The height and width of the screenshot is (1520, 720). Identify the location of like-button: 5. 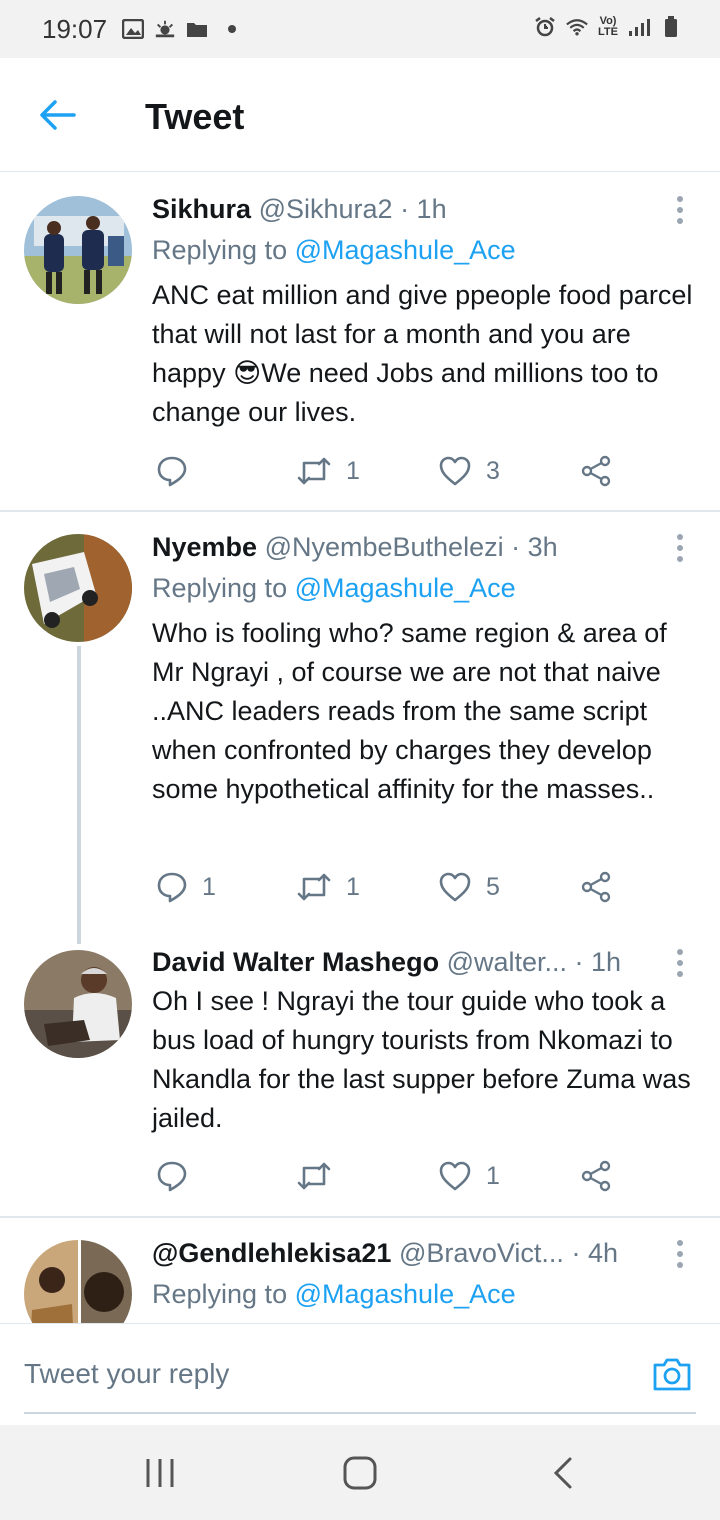
(469, 887).